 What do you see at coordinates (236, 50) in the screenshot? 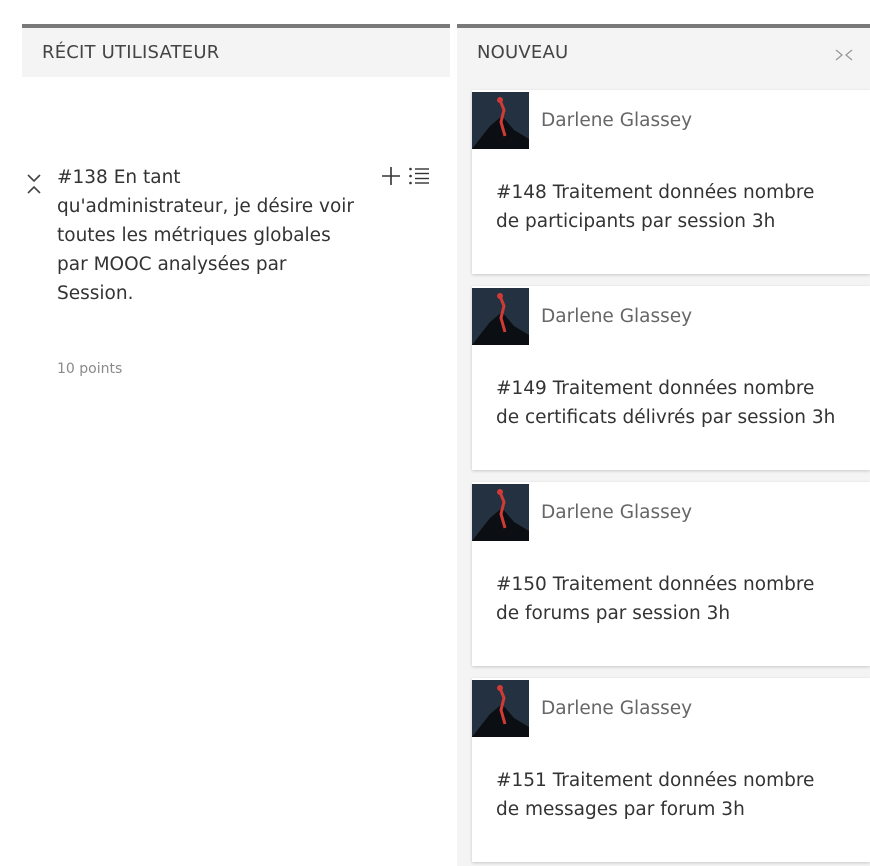
I see `user-story-column-header: RÉCIT UTILISATEUR` at bounding box center [236, 50].